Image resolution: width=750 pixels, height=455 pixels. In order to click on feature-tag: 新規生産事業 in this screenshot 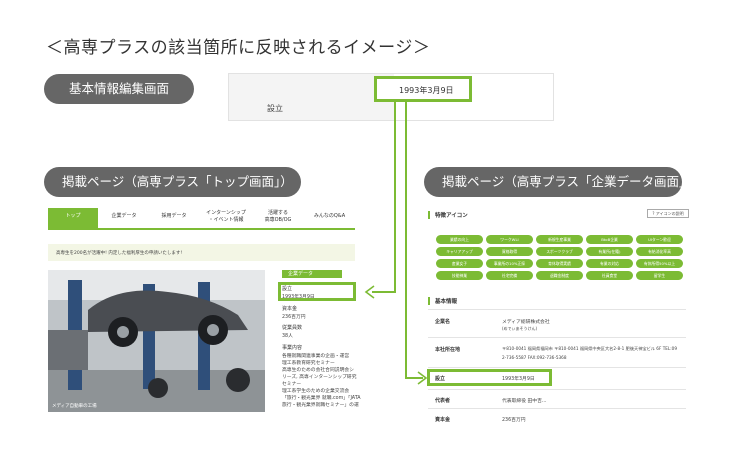, I will do `click(559, 239)`.